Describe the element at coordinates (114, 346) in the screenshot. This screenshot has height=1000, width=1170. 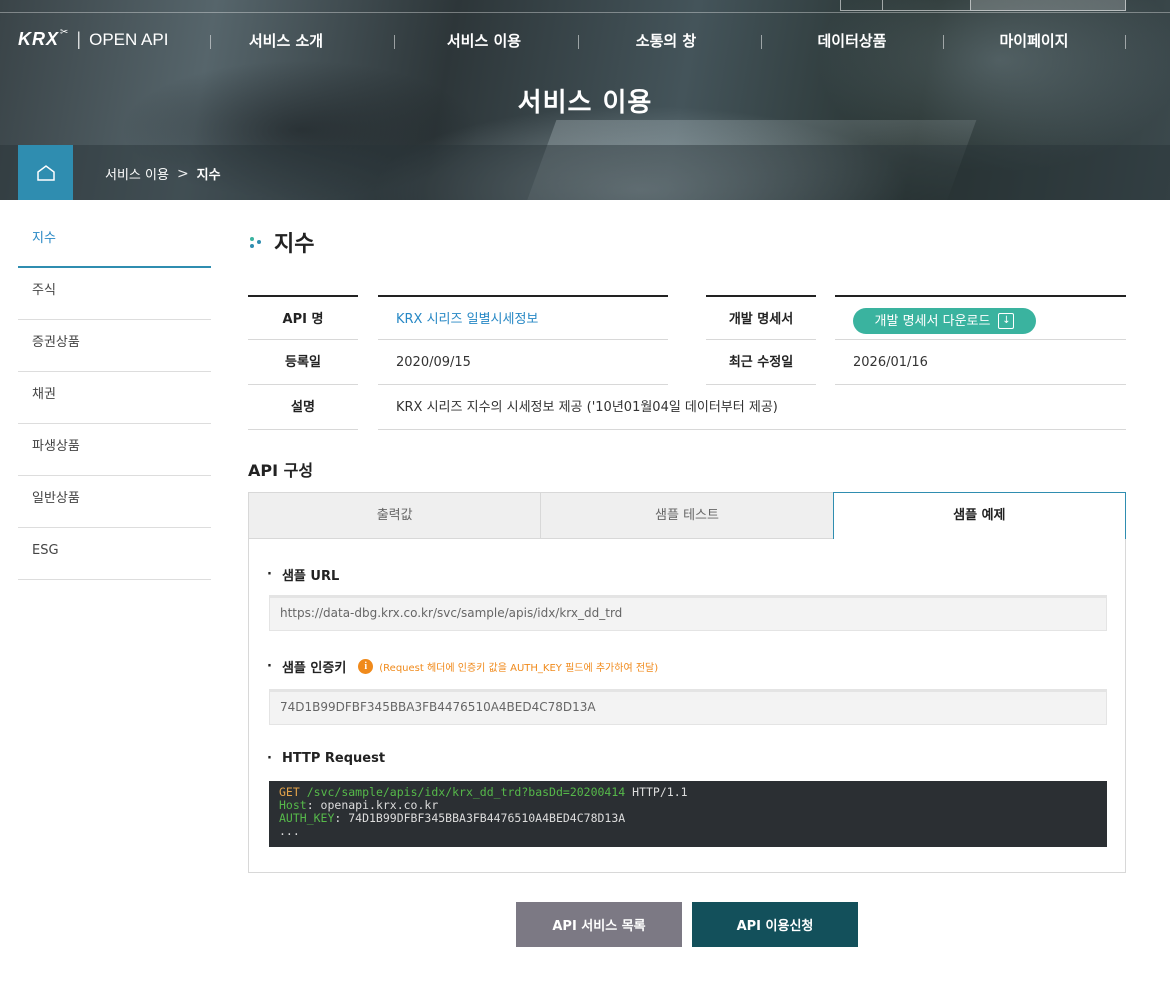
I see `sidebar-item-securities: 증권상품` at that location.